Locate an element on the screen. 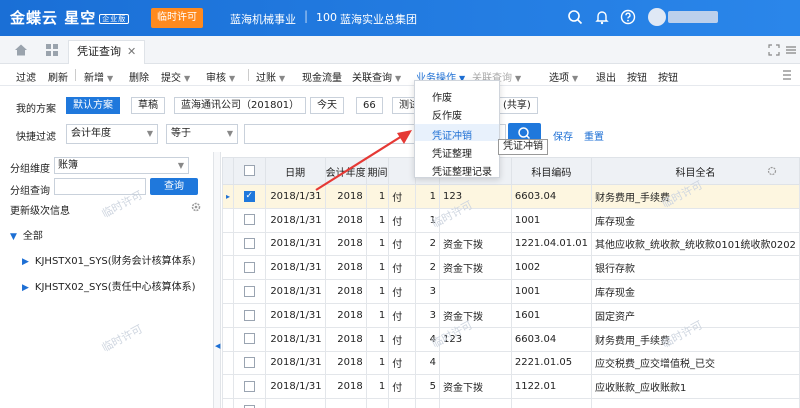 The width and height of the screenshot is (800, 408). menu-item-reverse: 凭证冲销 is located at coordinates (452, 134).